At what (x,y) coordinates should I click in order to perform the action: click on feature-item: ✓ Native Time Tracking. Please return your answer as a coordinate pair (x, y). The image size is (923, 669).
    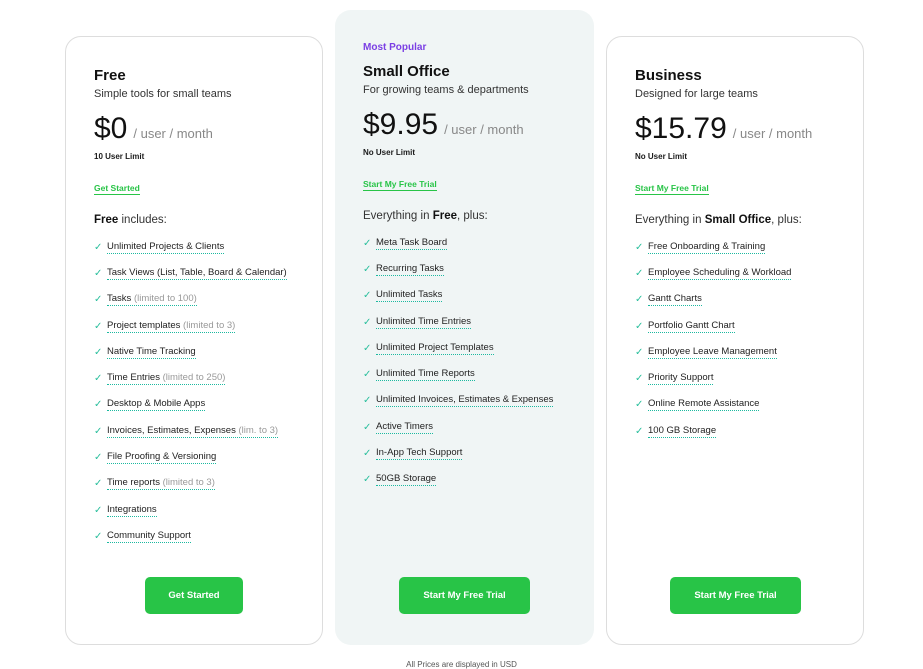
    Looking at the image, I should click on (203, 352).